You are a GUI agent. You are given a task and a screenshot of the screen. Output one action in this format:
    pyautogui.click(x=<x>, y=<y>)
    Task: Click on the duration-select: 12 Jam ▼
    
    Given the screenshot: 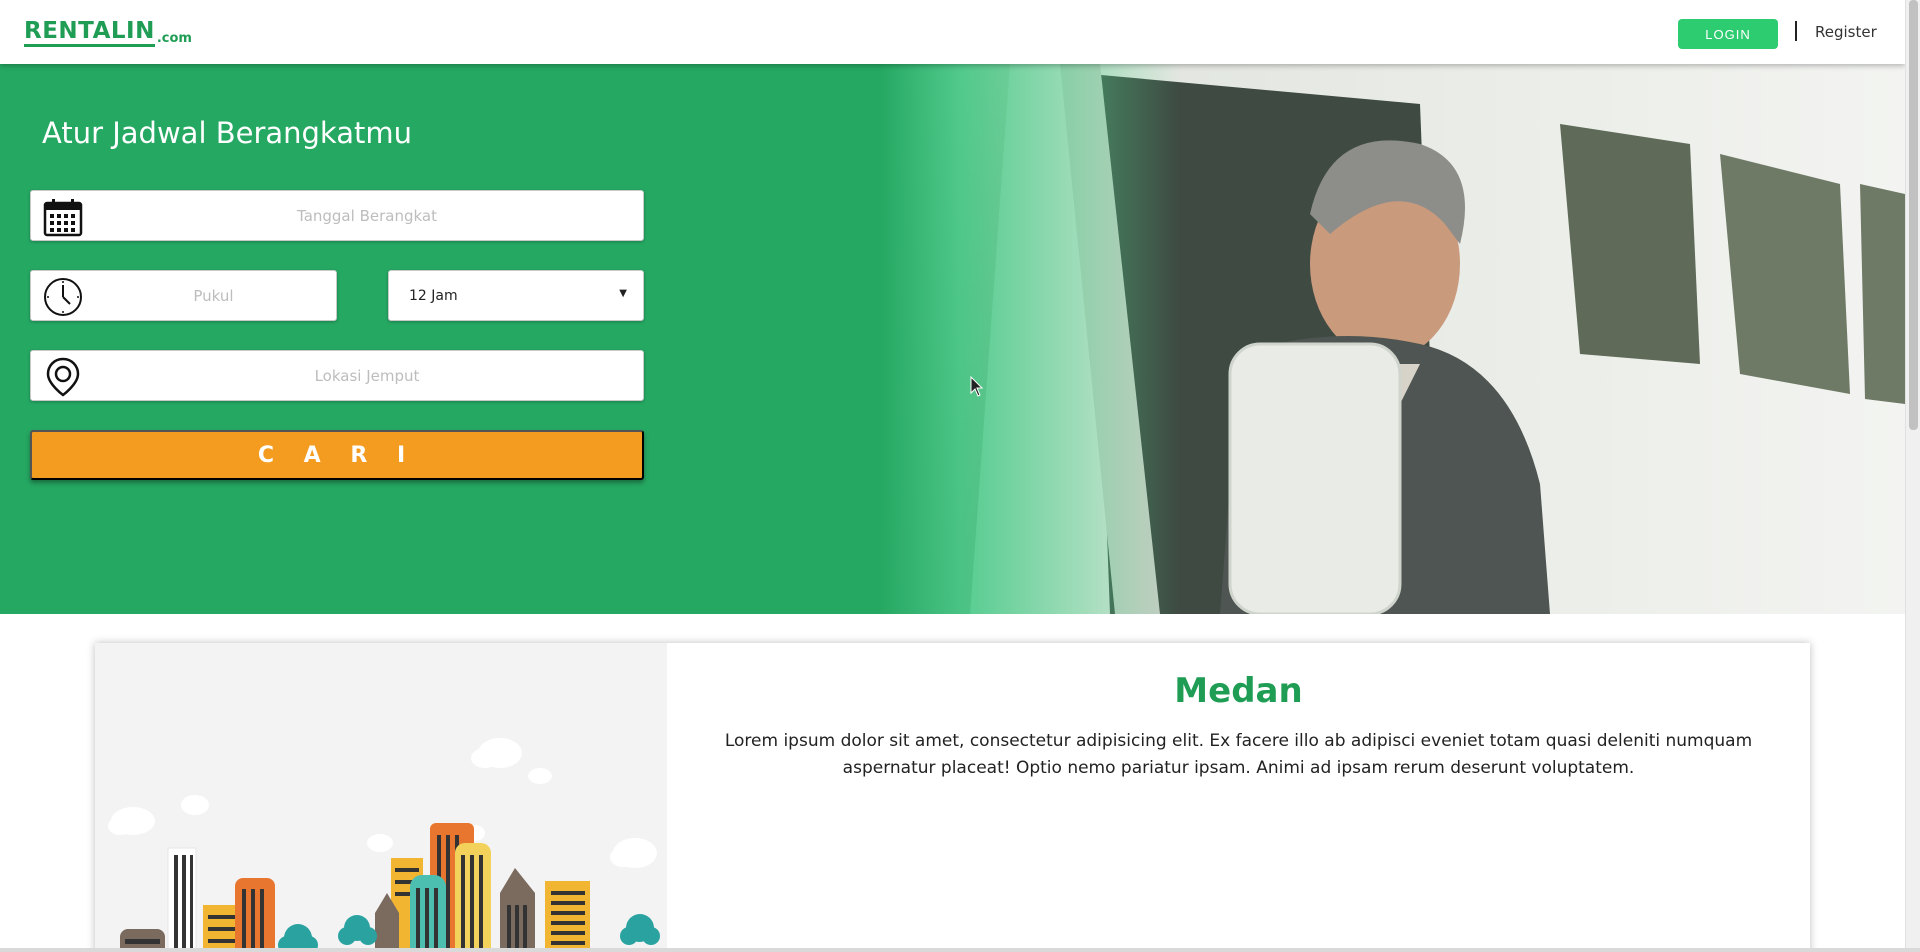 What is the action you would take?
    pyautogui.click(x=516, y=295)
    